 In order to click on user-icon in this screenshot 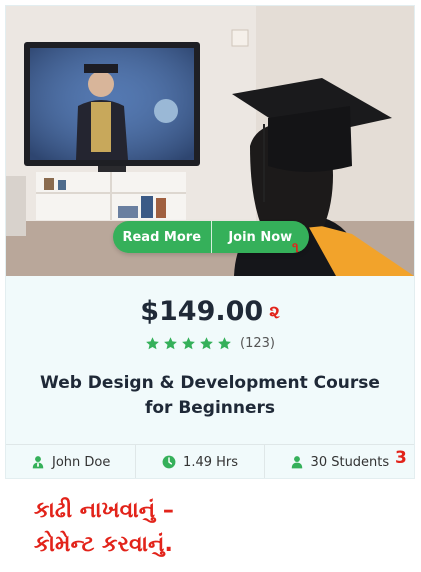, I will do `click(296, 462)`.